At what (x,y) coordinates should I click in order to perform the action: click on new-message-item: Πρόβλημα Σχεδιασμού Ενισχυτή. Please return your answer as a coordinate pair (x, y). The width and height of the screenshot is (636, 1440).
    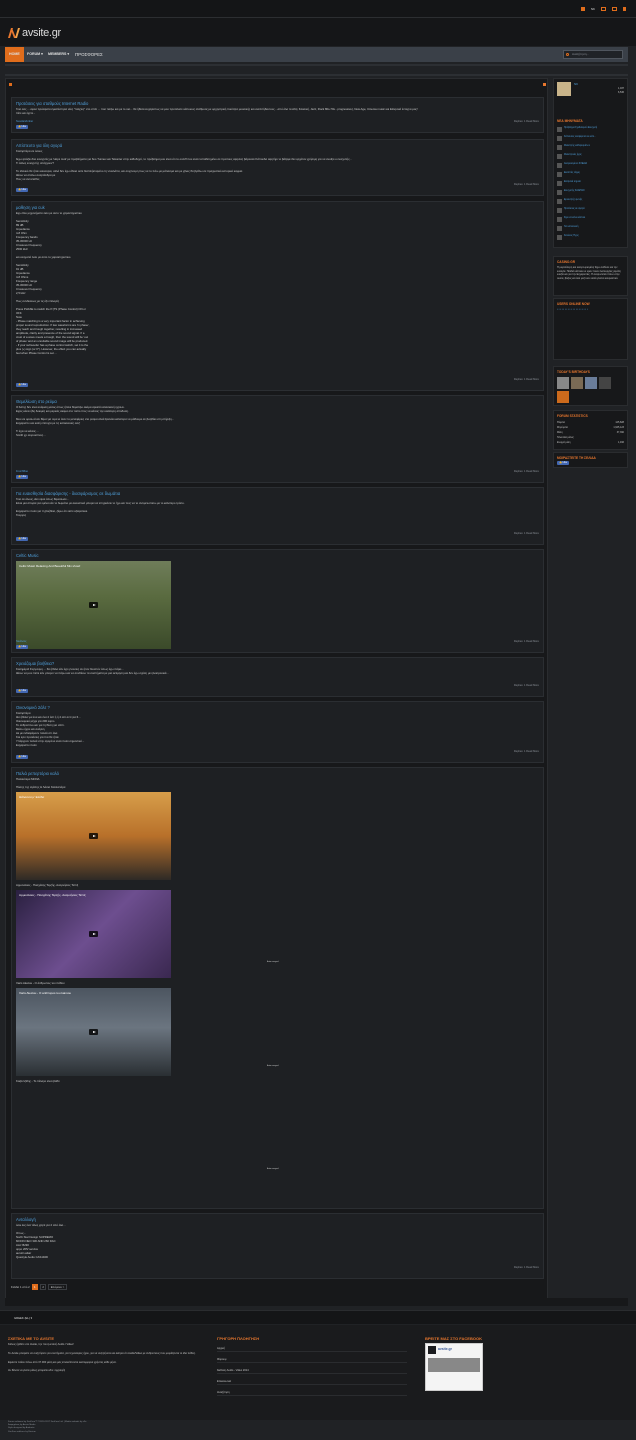
    Looking at the image, I should click on (590, 129).